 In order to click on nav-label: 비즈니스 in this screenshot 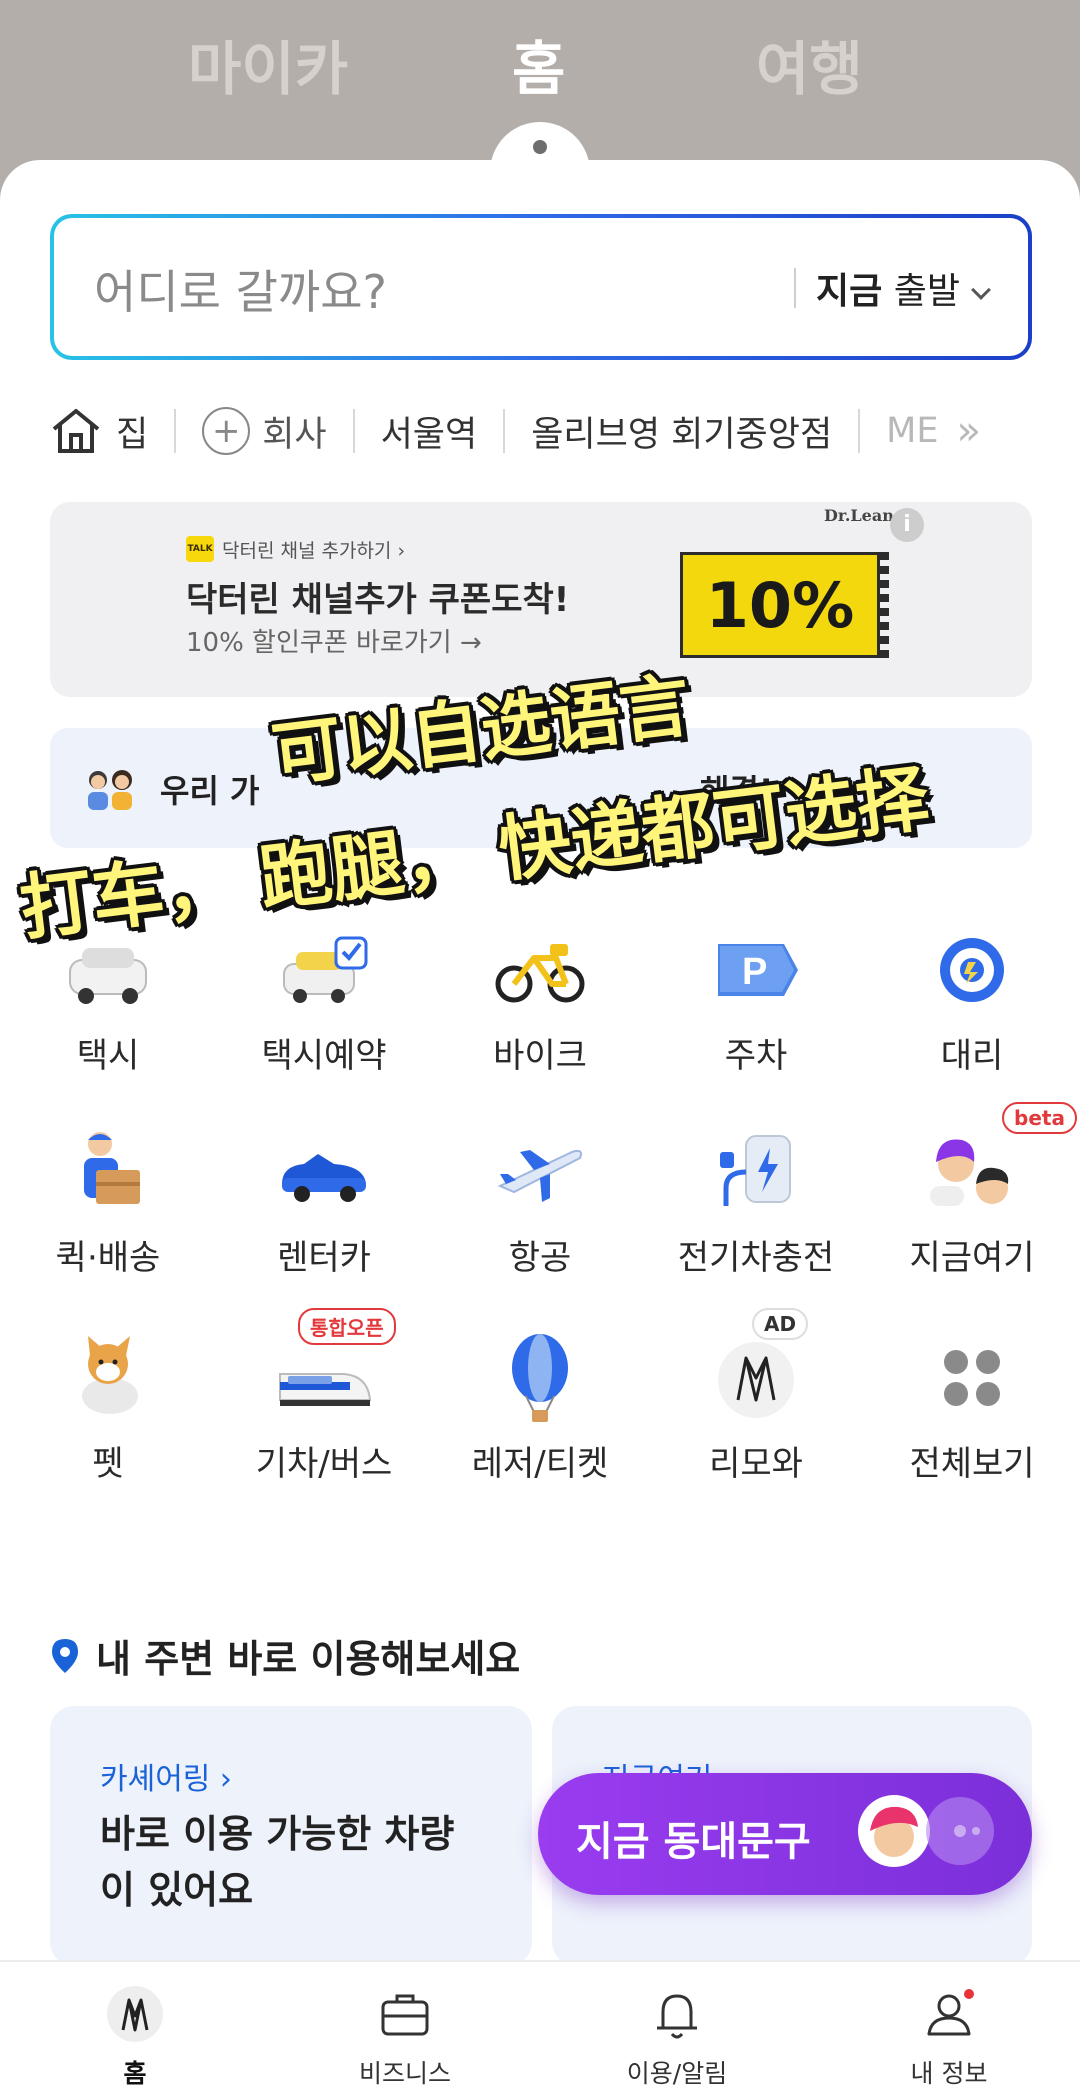, I will do `click(404, 2073)`.